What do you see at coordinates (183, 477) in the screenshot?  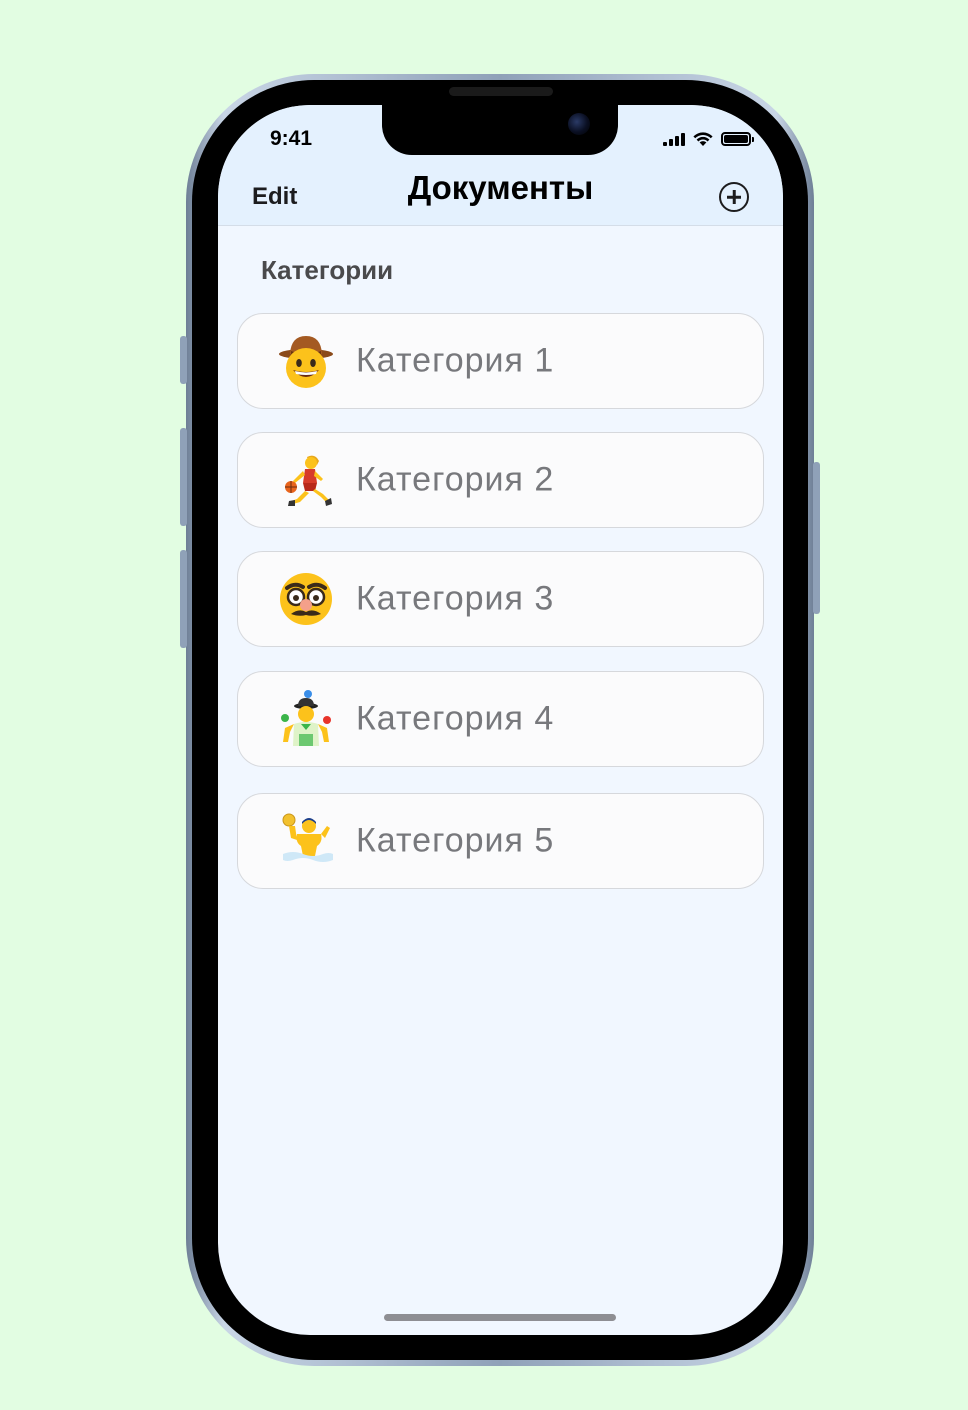 I see `volume-up-button` at bounding box center [183, 477].